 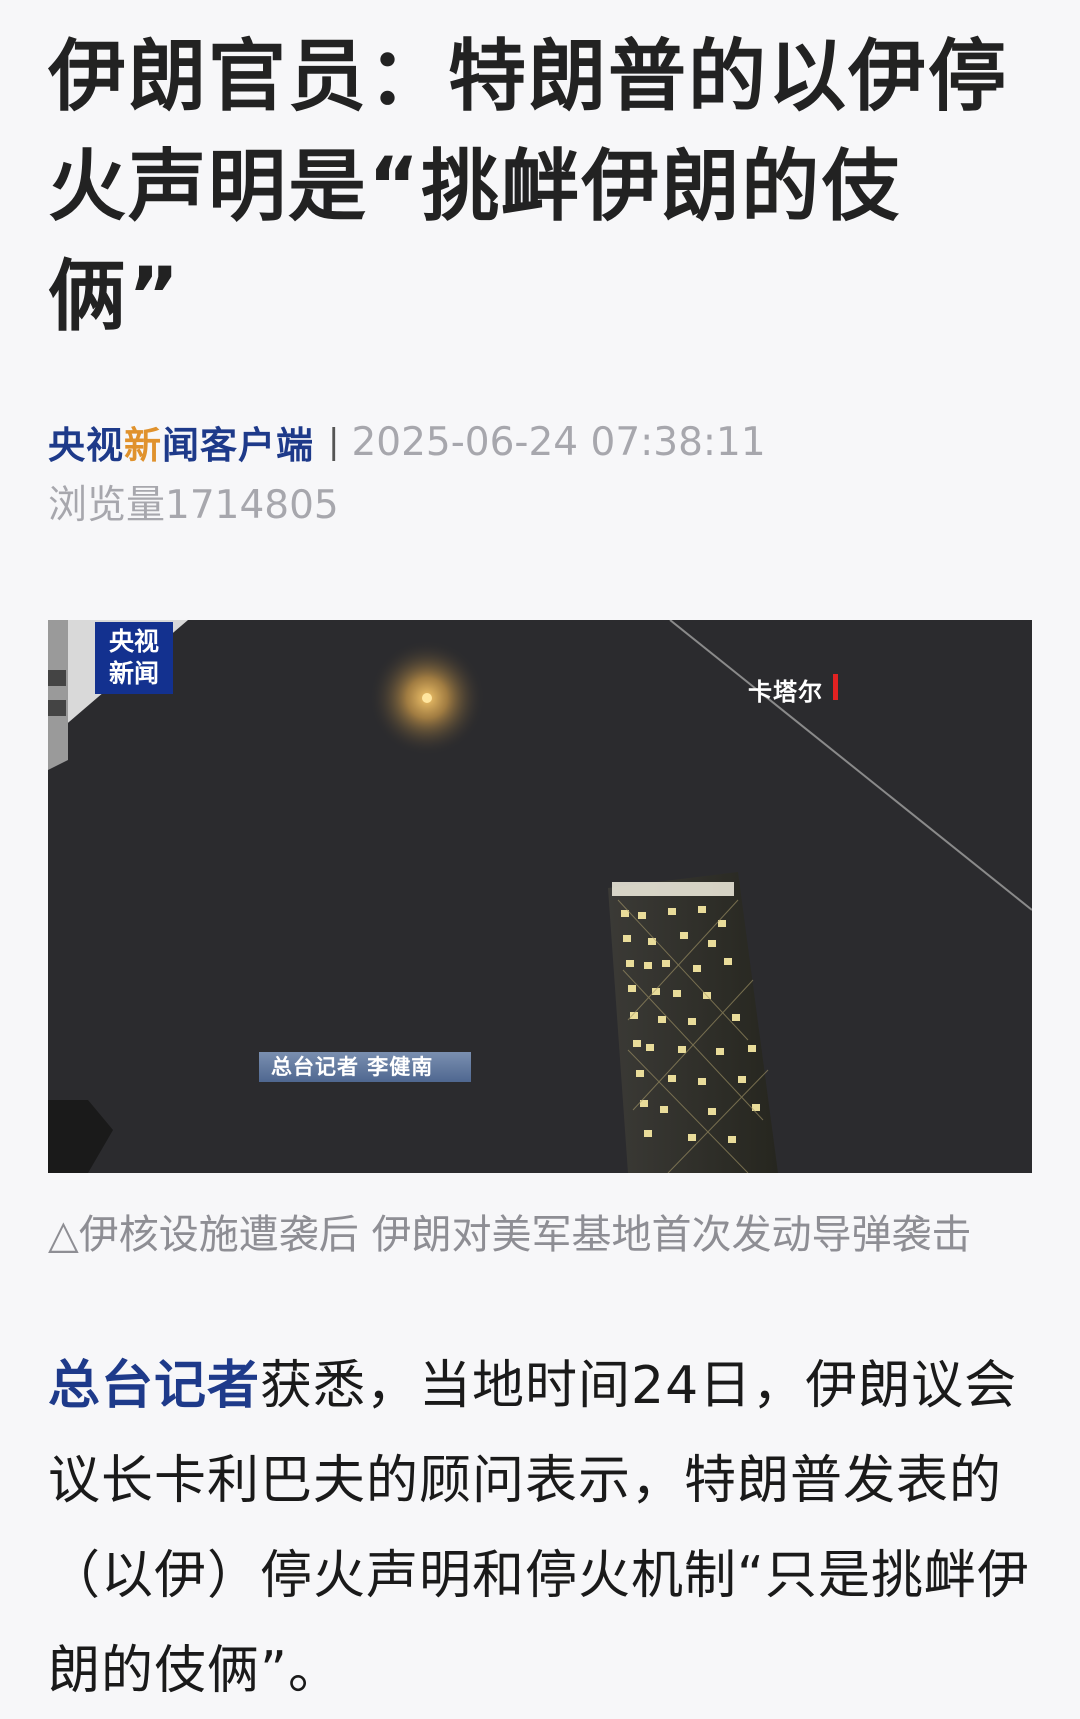 I want to click on source-link: 央视新闻客户端, so click(x=181, y=442).